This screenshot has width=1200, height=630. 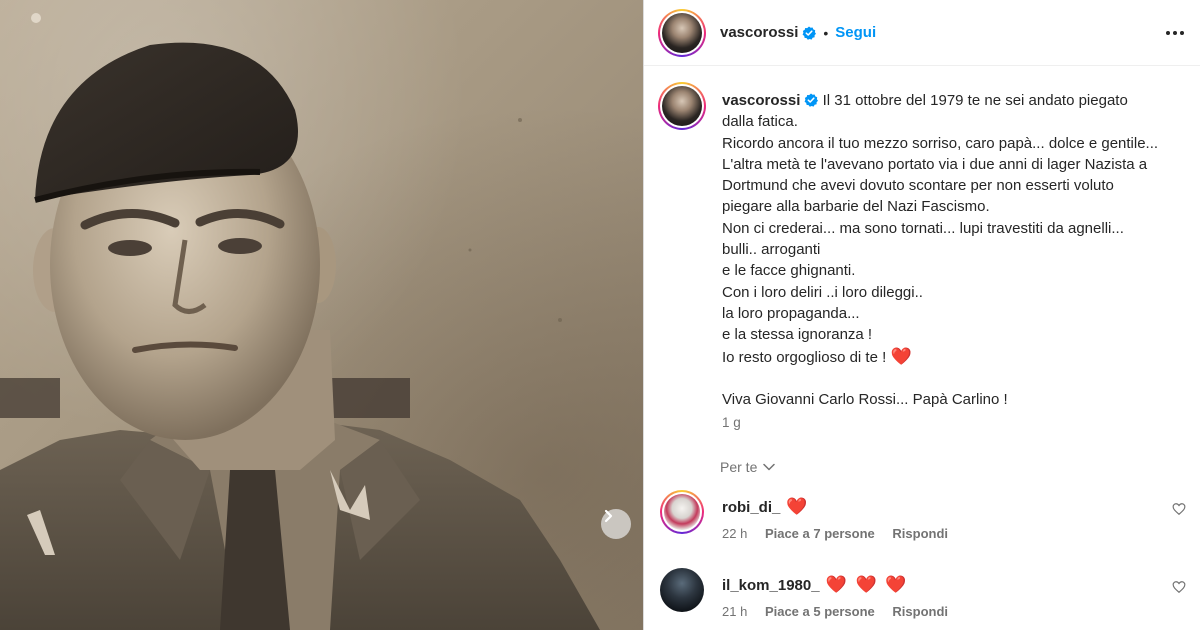 I want to click on caption-author-avatar, so click(x=682, y=106).